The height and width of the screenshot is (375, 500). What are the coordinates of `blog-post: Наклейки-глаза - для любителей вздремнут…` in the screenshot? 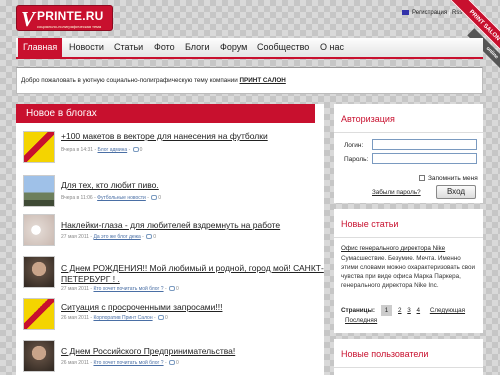 It's located at (173, 234).